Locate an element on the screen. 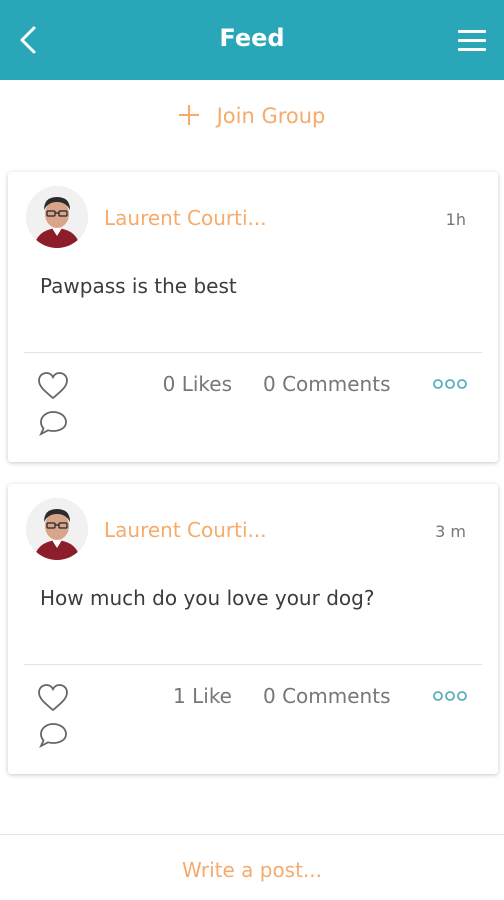 This screenshot has height=900, width=504. join-group-button: Join Group is located at coordinates (252, 124).